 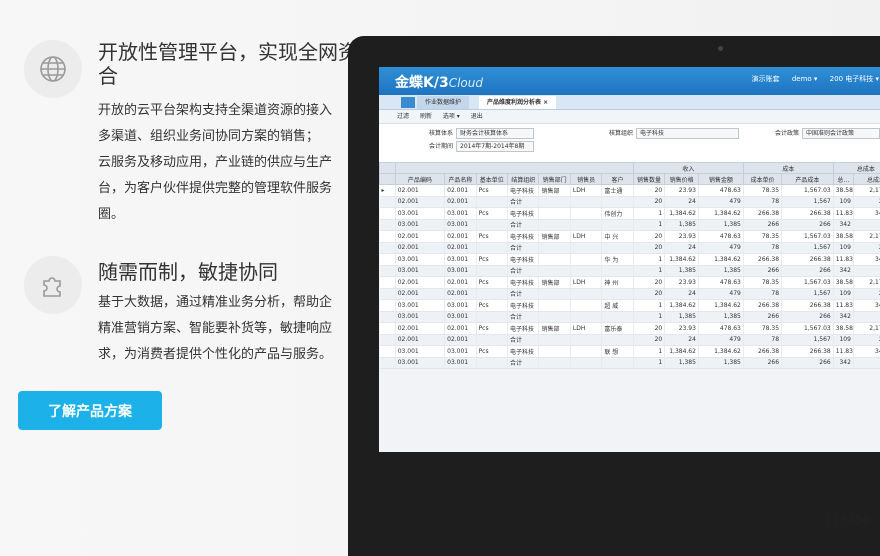 I want to click on table-cell: LDH, so click(x=585, y=191).